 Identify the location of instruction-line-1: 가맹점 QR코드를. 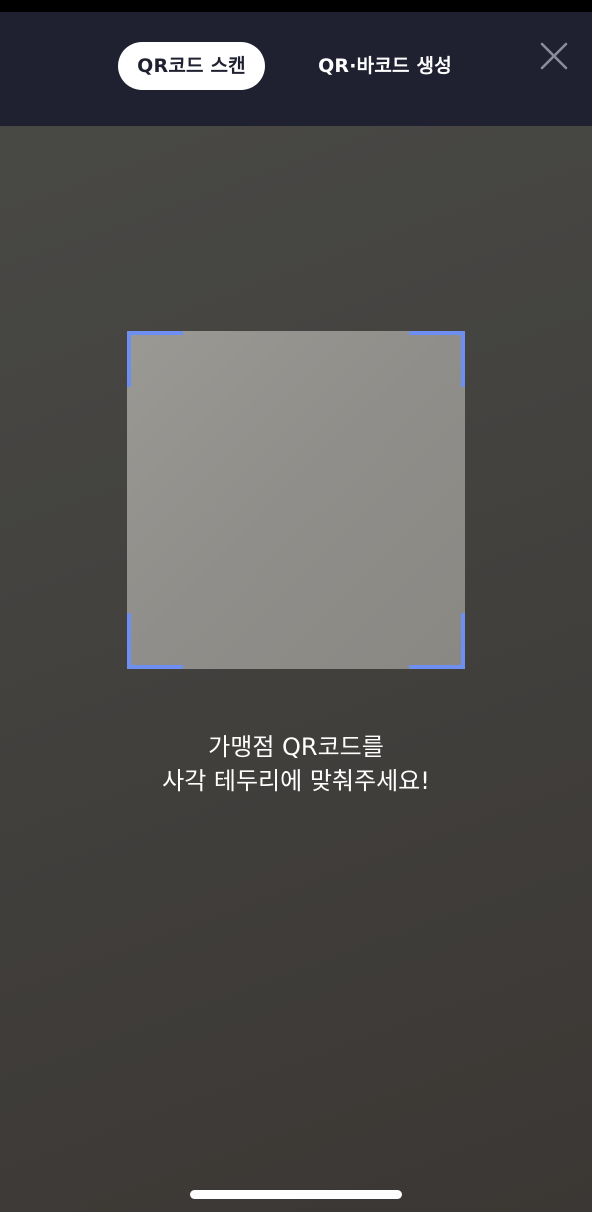
(296, 747).